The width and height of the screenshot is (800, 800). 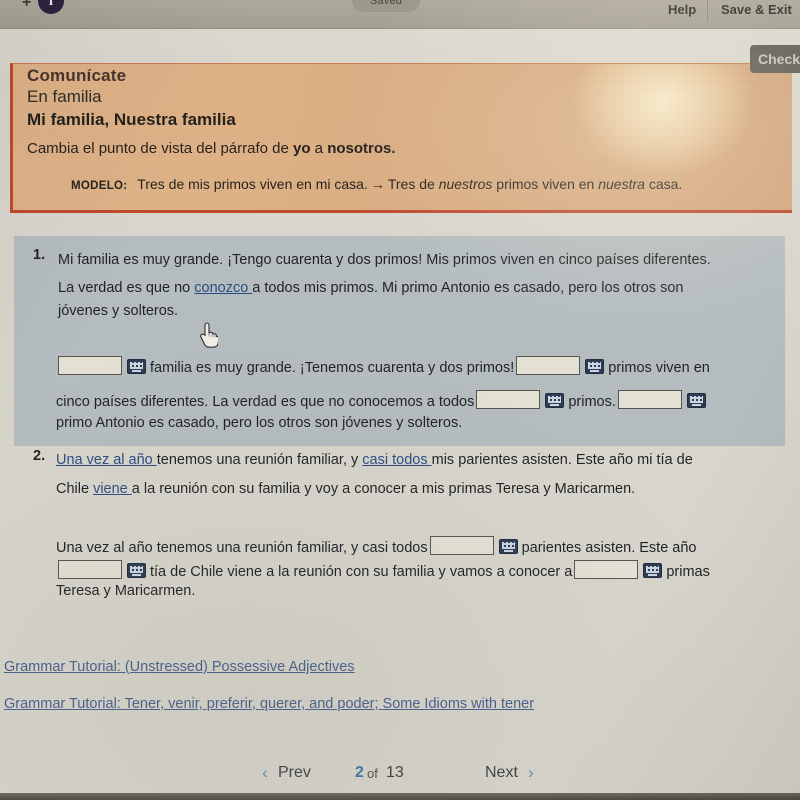 I want to click on prompt-text: casi todos, so click(x=397, y=460).